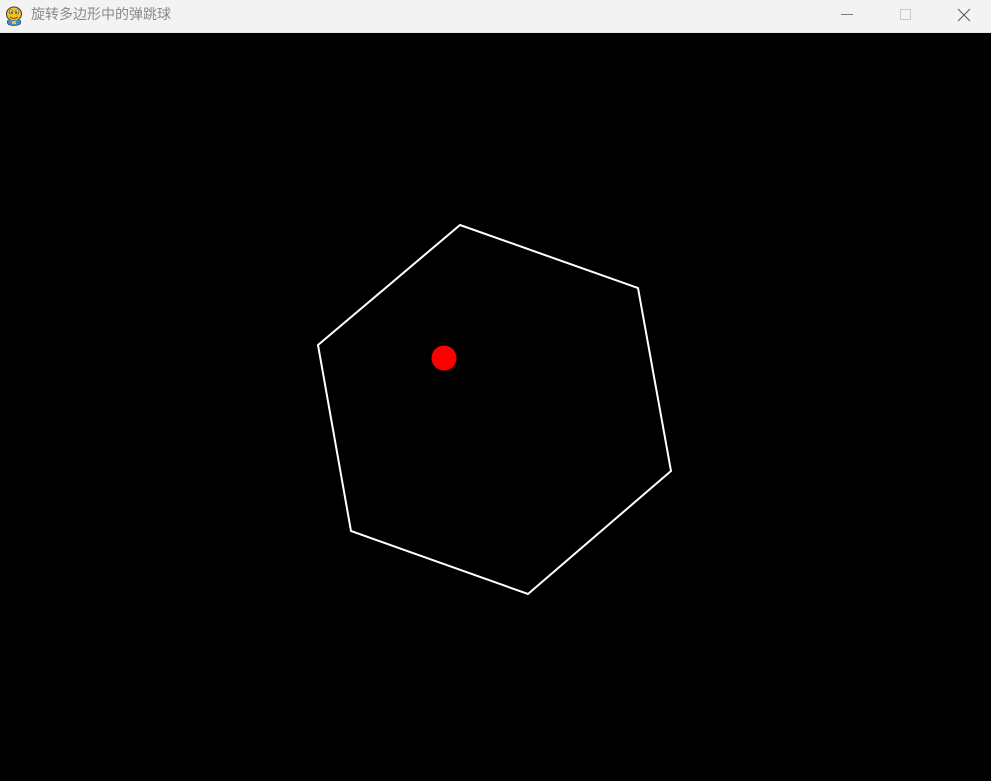 The width and height of the screenshot is (991, 781). I want to click on close-button, so click(962, 16).